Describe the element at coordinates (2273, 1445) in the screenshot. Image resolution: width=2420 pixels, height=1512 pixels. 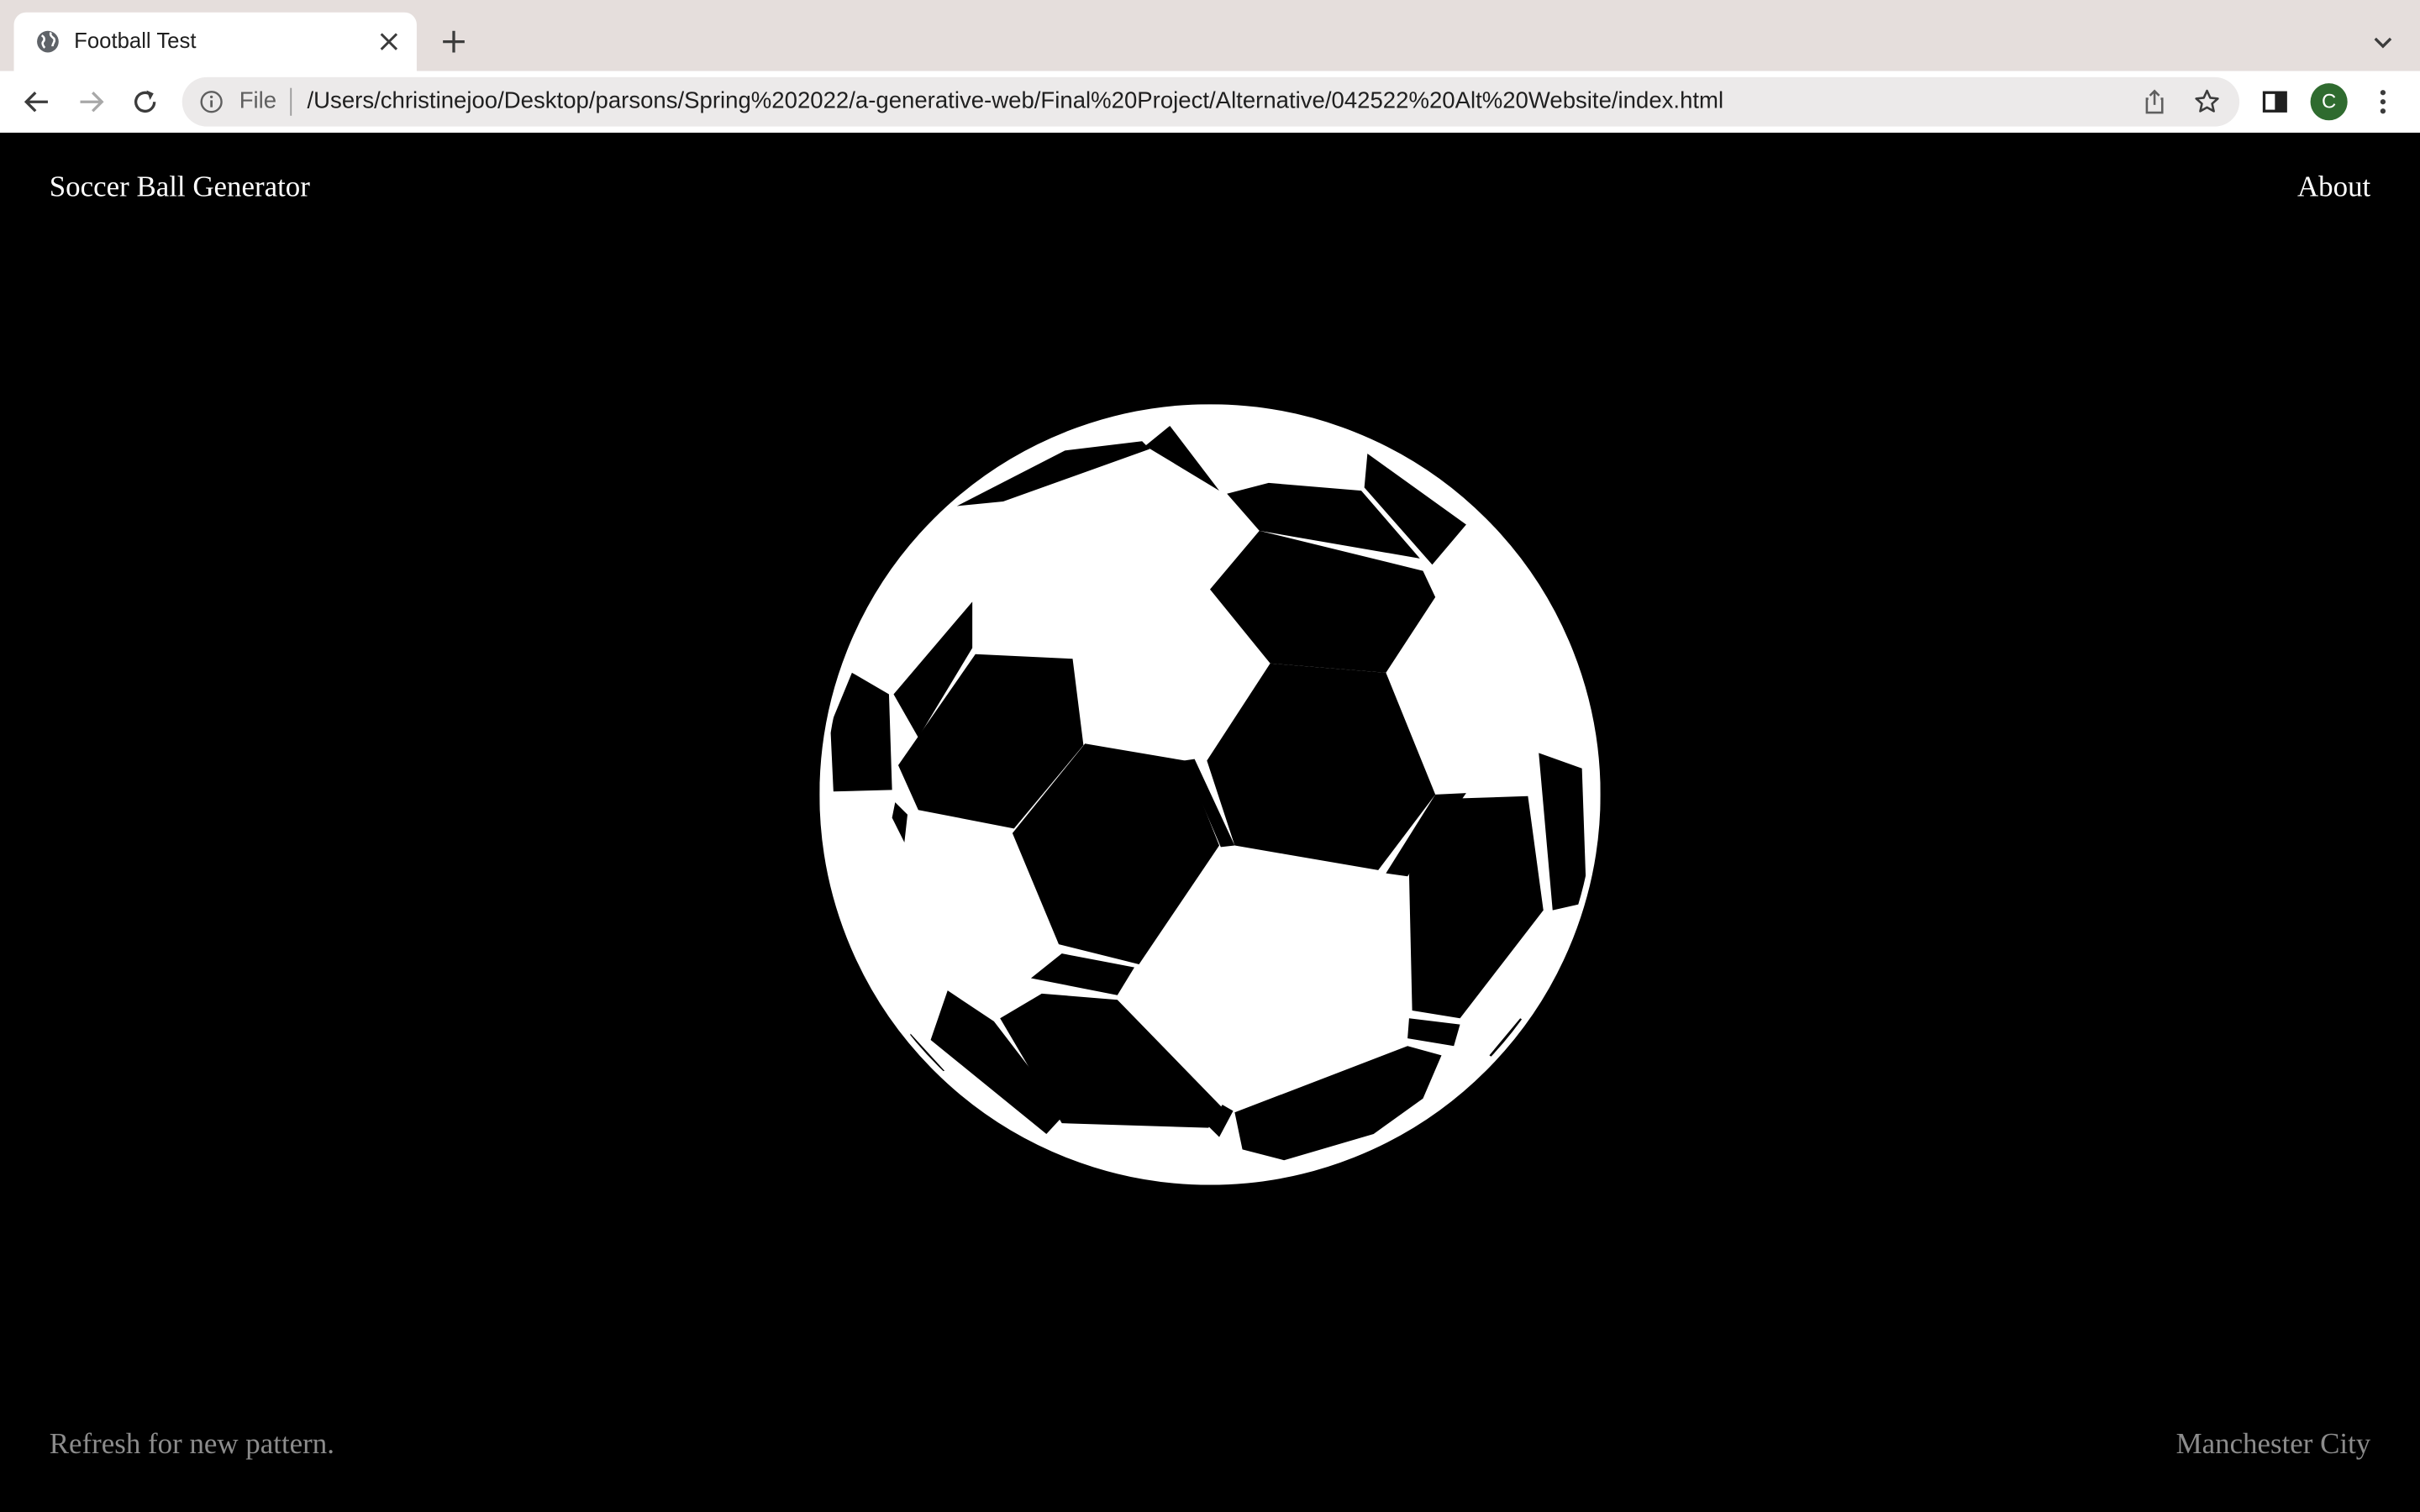
I see `team-name-label: Manchester City` at that location.